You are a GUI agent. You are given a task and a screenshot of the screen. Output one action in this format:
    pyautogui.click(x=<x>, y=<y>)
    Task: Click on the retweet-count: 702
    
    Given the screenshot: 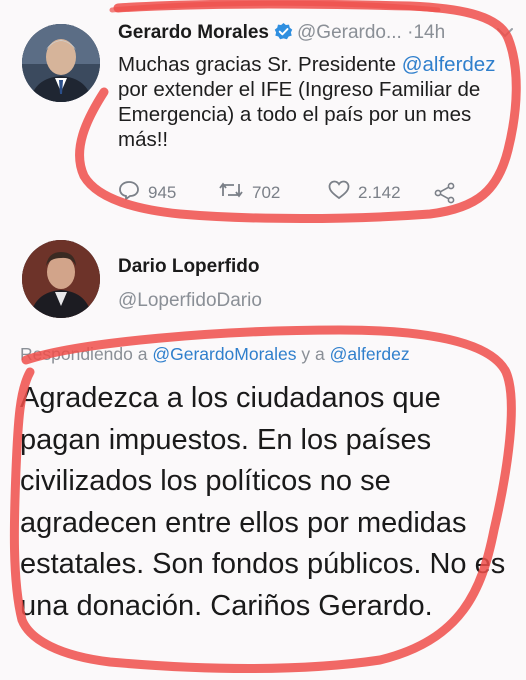 What is the action you would take?
    pyautogui.click(x=266, y=192)
    